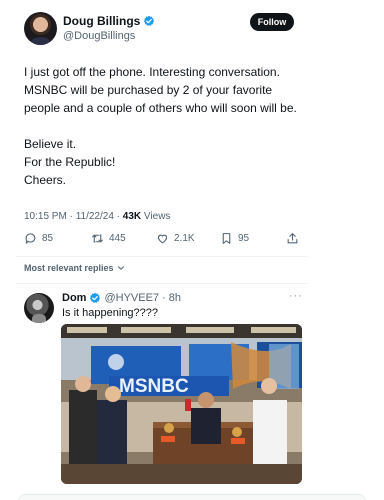 Image resolution: width=384 pixels, height=500 pixels. I want to click on reply-age: 8h, so click(175, 298).